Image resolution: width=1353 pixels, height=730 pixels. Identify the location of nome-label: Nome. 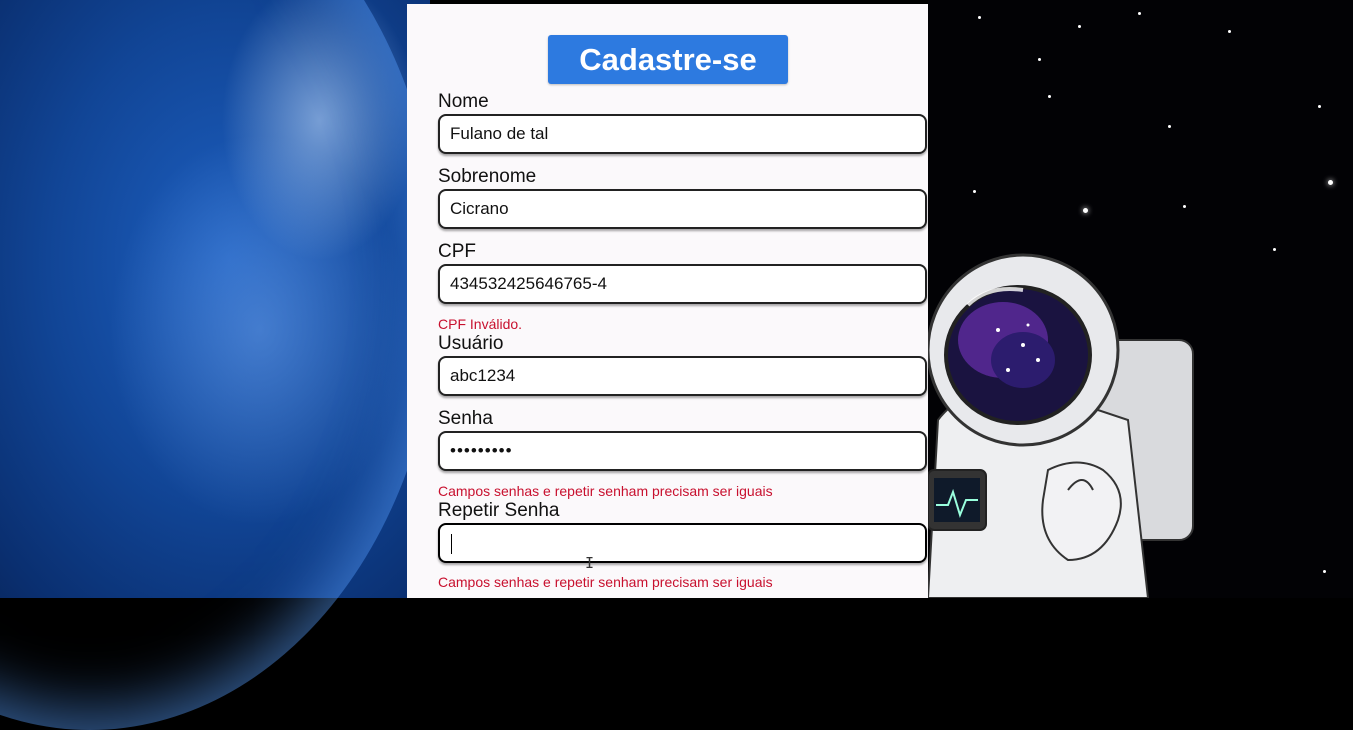
(463, 101).